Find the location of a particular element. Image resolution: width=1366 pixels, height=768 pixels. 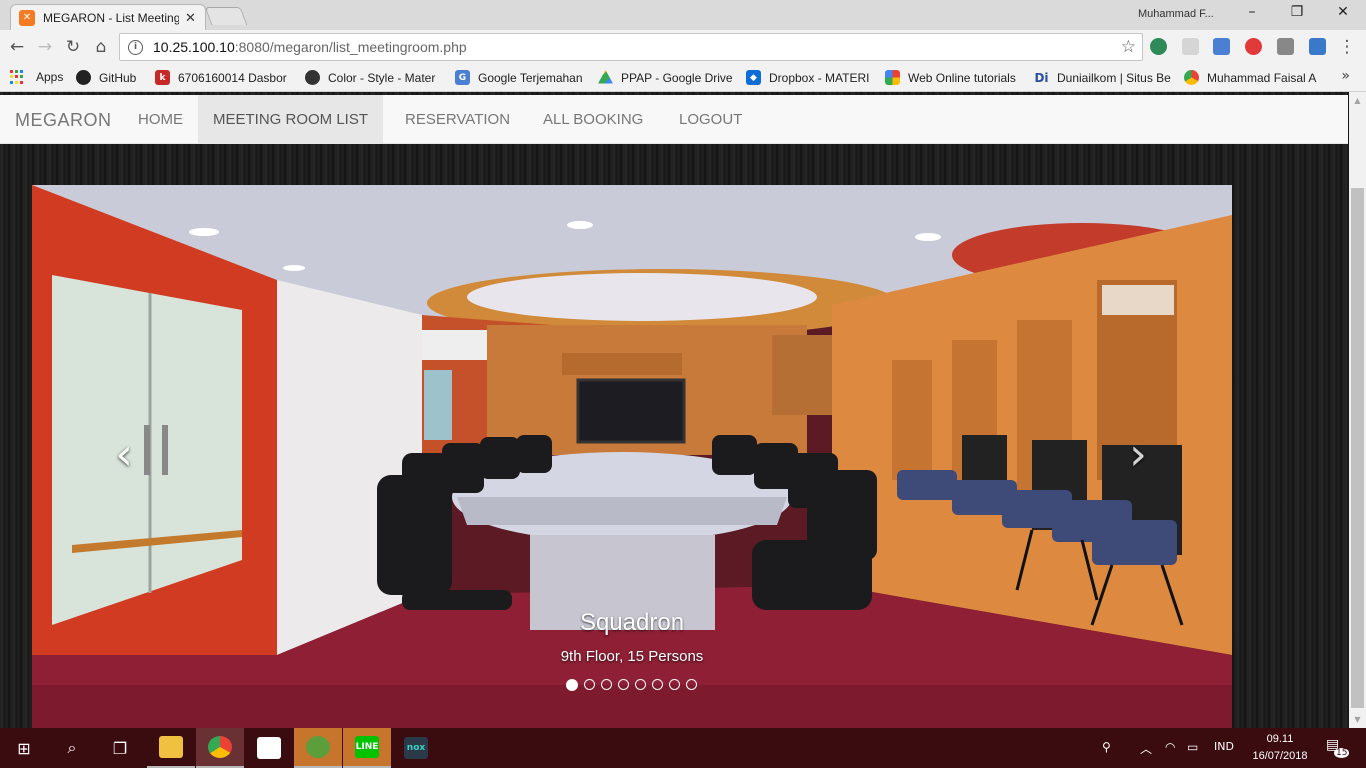

menu-icon: ⋮ is located at coordinates (1347, 47).